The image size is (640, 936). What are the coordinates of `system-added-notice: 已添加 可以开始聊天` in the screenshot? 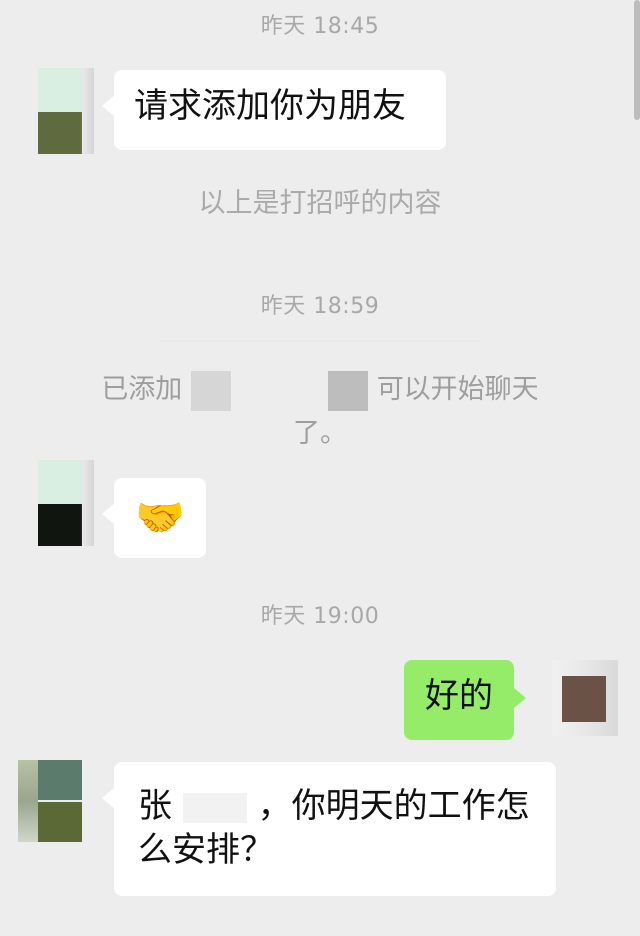 It's located at (320, 390).